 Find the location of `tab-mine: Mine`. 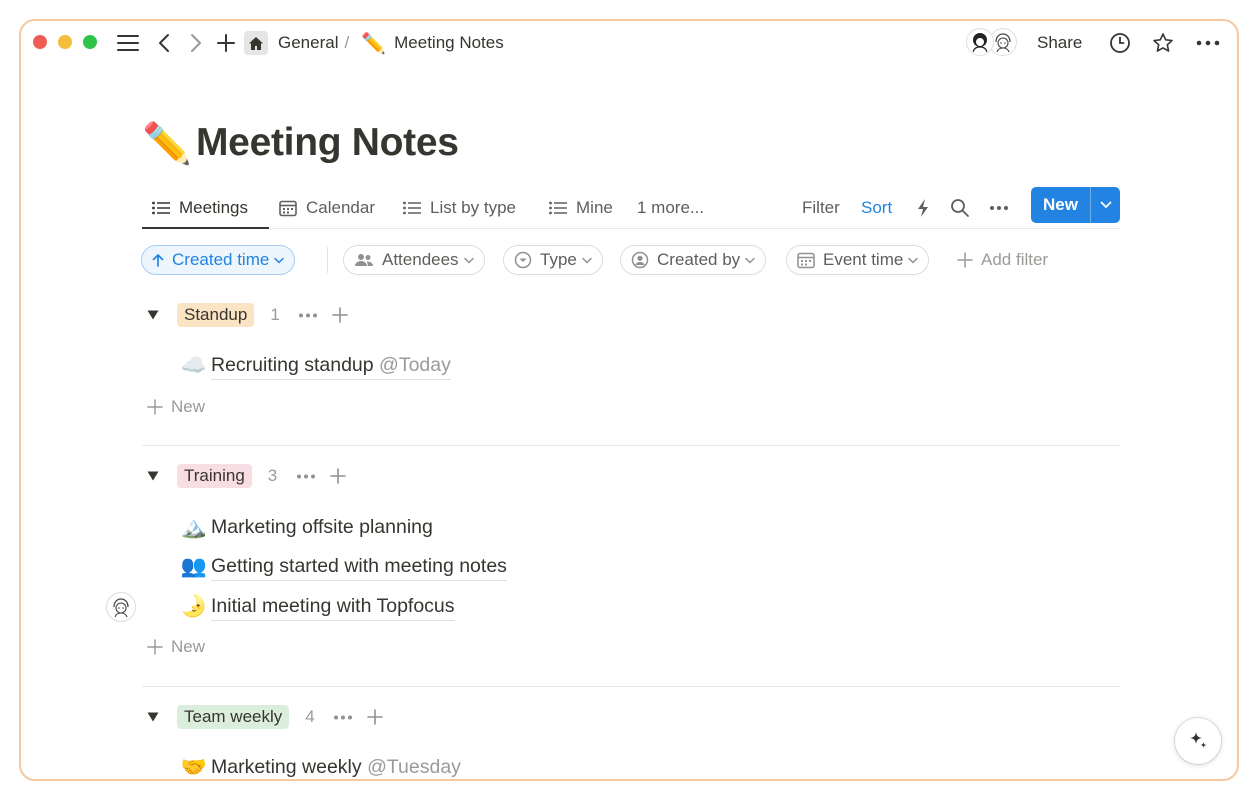

tab-mine: Mine is located at coordinates (581, 208).